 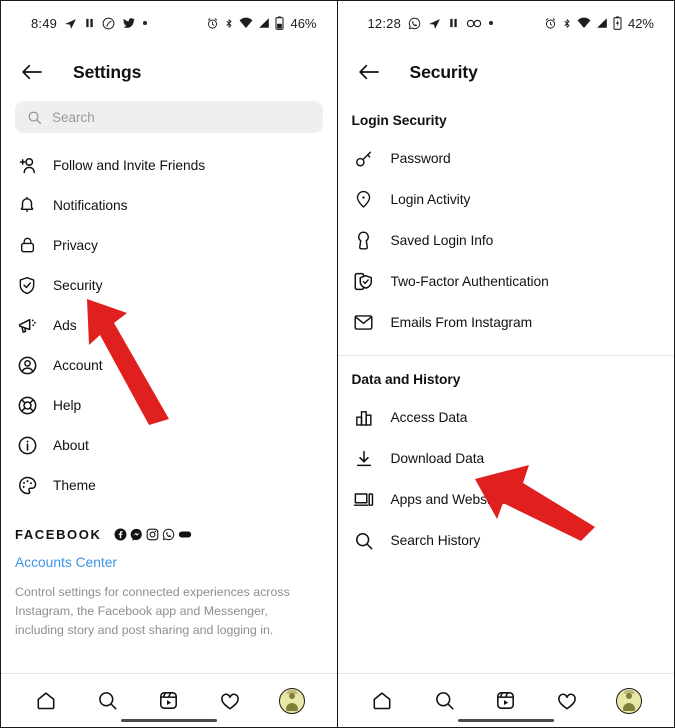 I want to click on palette-icon, so click(x=27, y=485).